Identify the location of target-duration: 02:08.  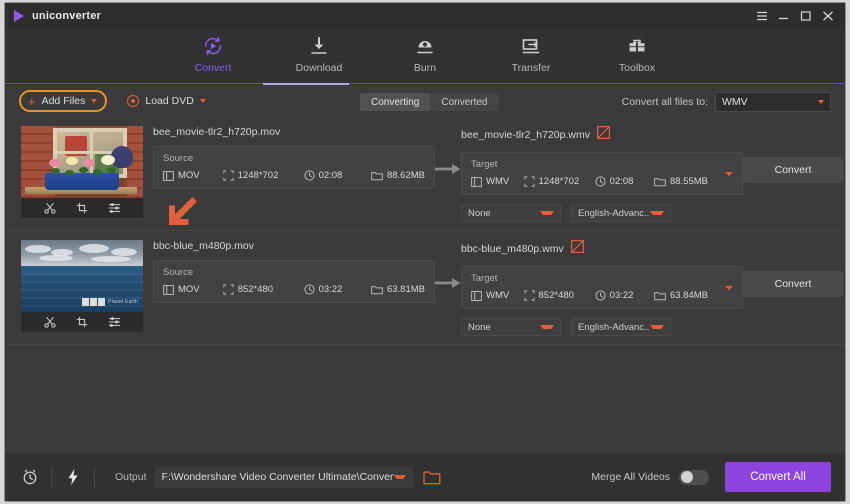
(624, 181).